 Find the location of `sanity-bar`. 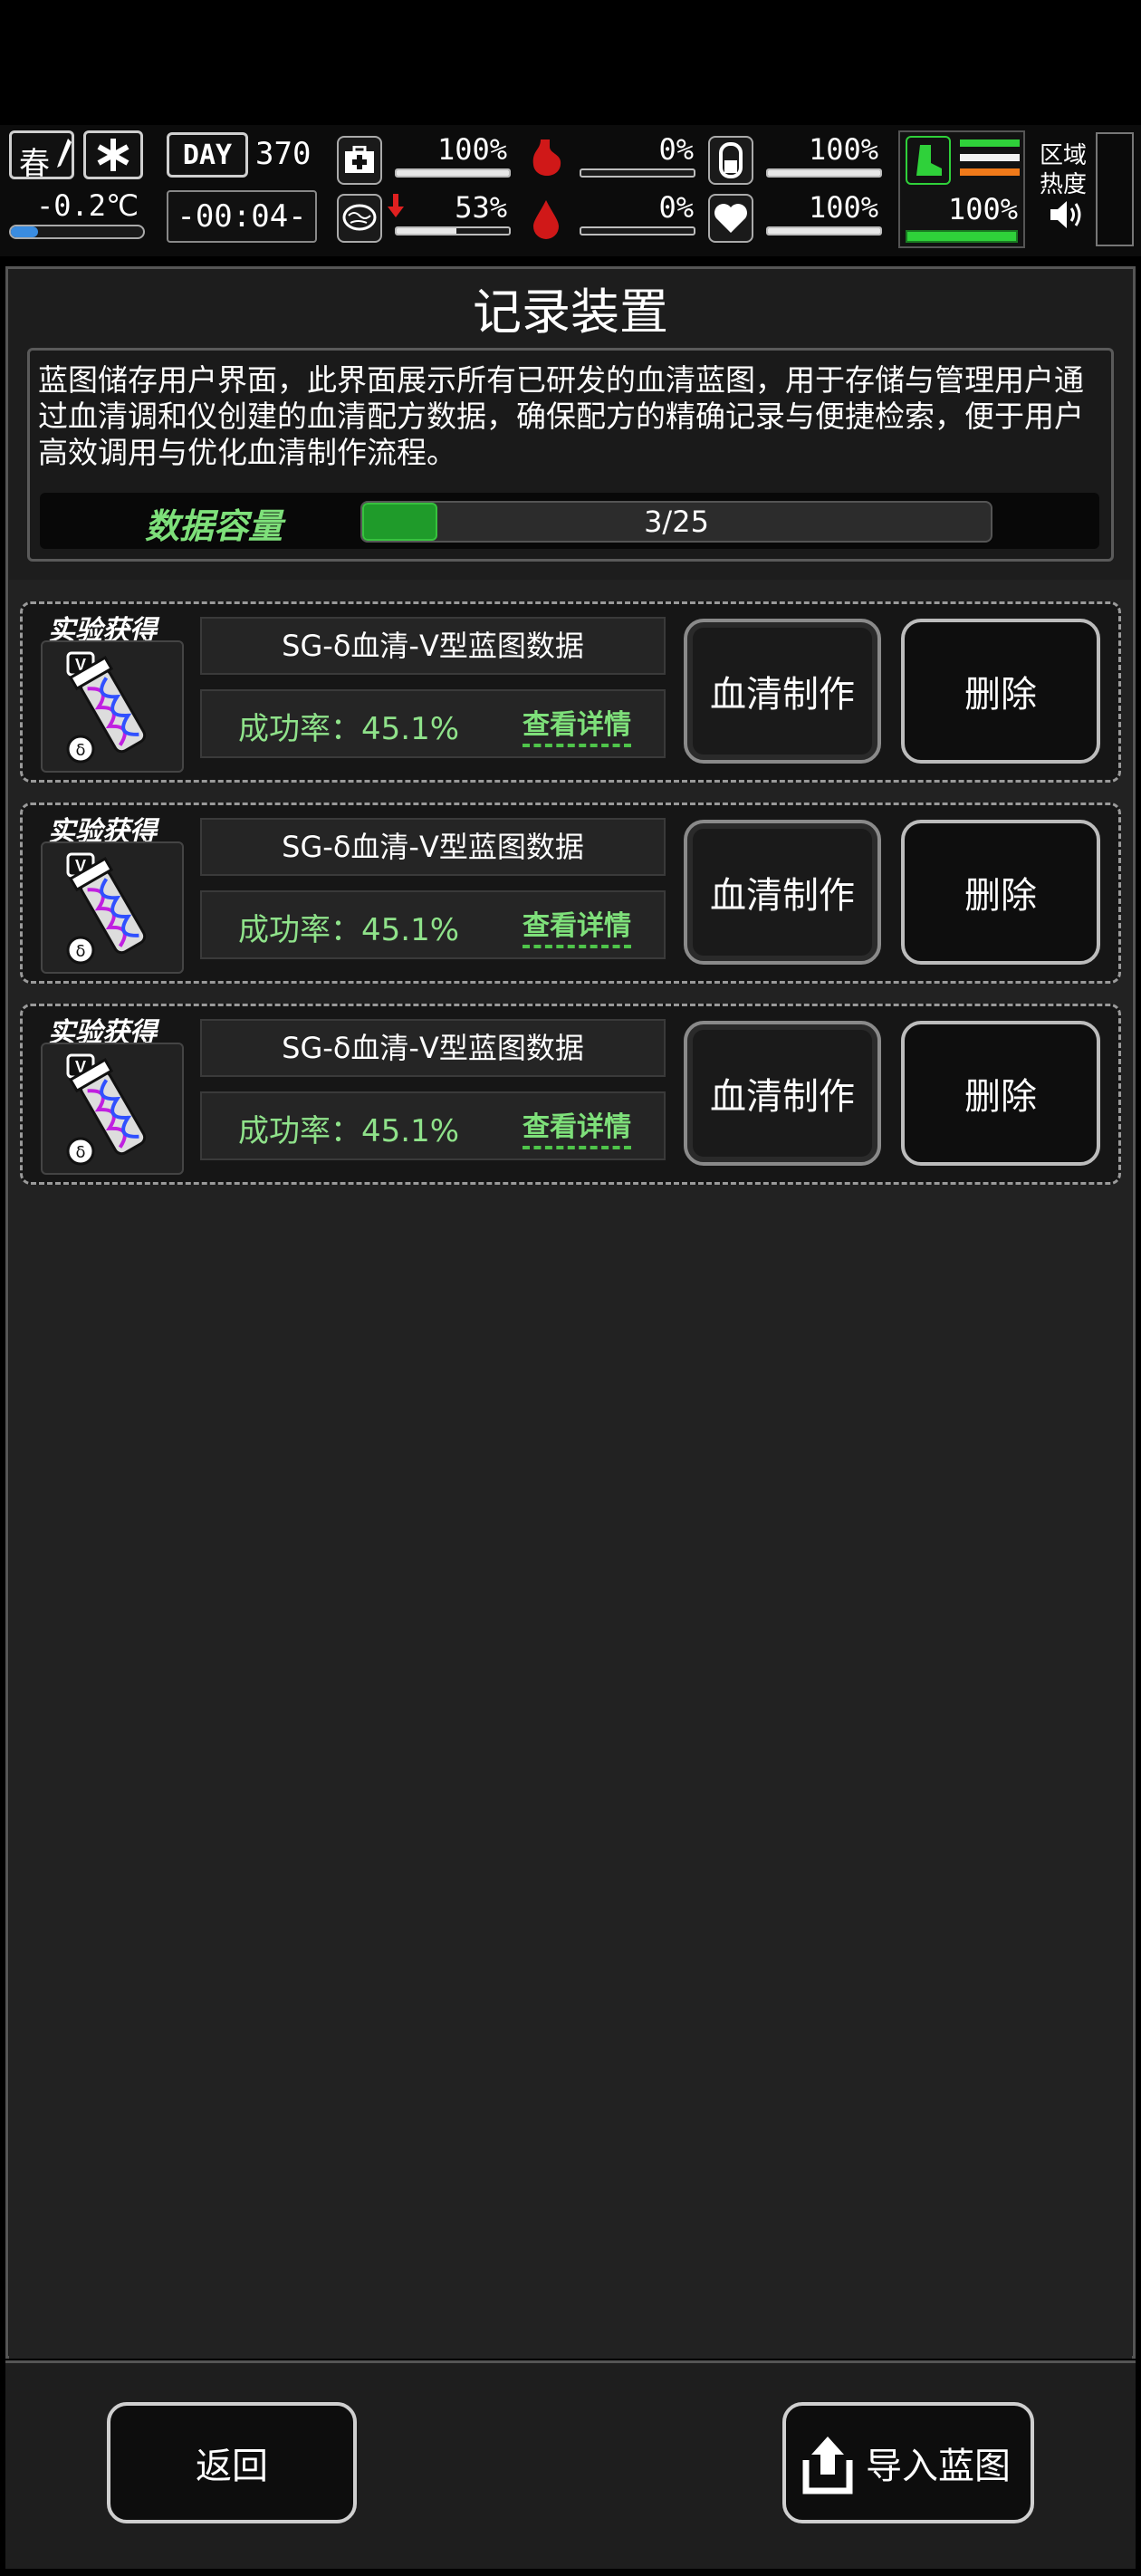

sanity-bar is located at coordinates (453, 230).